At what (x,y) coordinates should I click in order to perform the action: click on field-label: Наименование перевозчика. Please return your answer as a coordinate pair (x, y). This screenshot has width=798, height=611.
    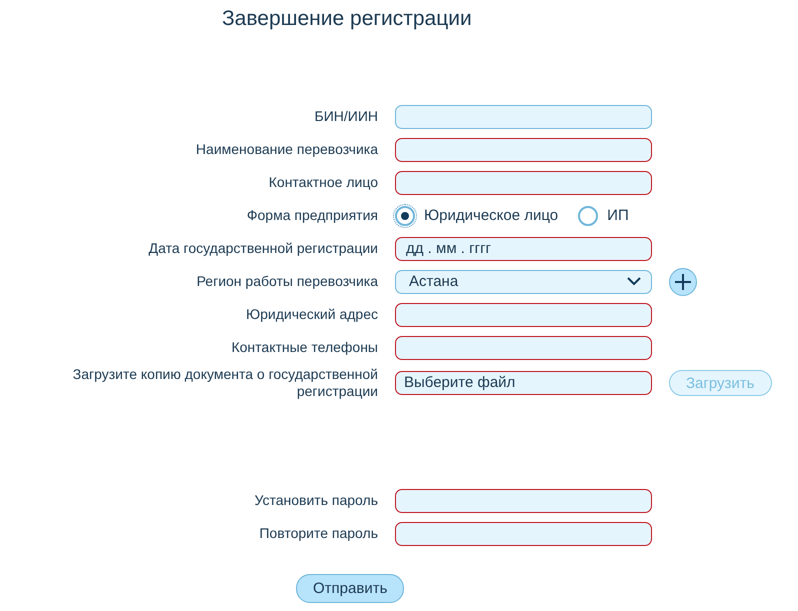
    Looking at the image, I should click on (286, 149).